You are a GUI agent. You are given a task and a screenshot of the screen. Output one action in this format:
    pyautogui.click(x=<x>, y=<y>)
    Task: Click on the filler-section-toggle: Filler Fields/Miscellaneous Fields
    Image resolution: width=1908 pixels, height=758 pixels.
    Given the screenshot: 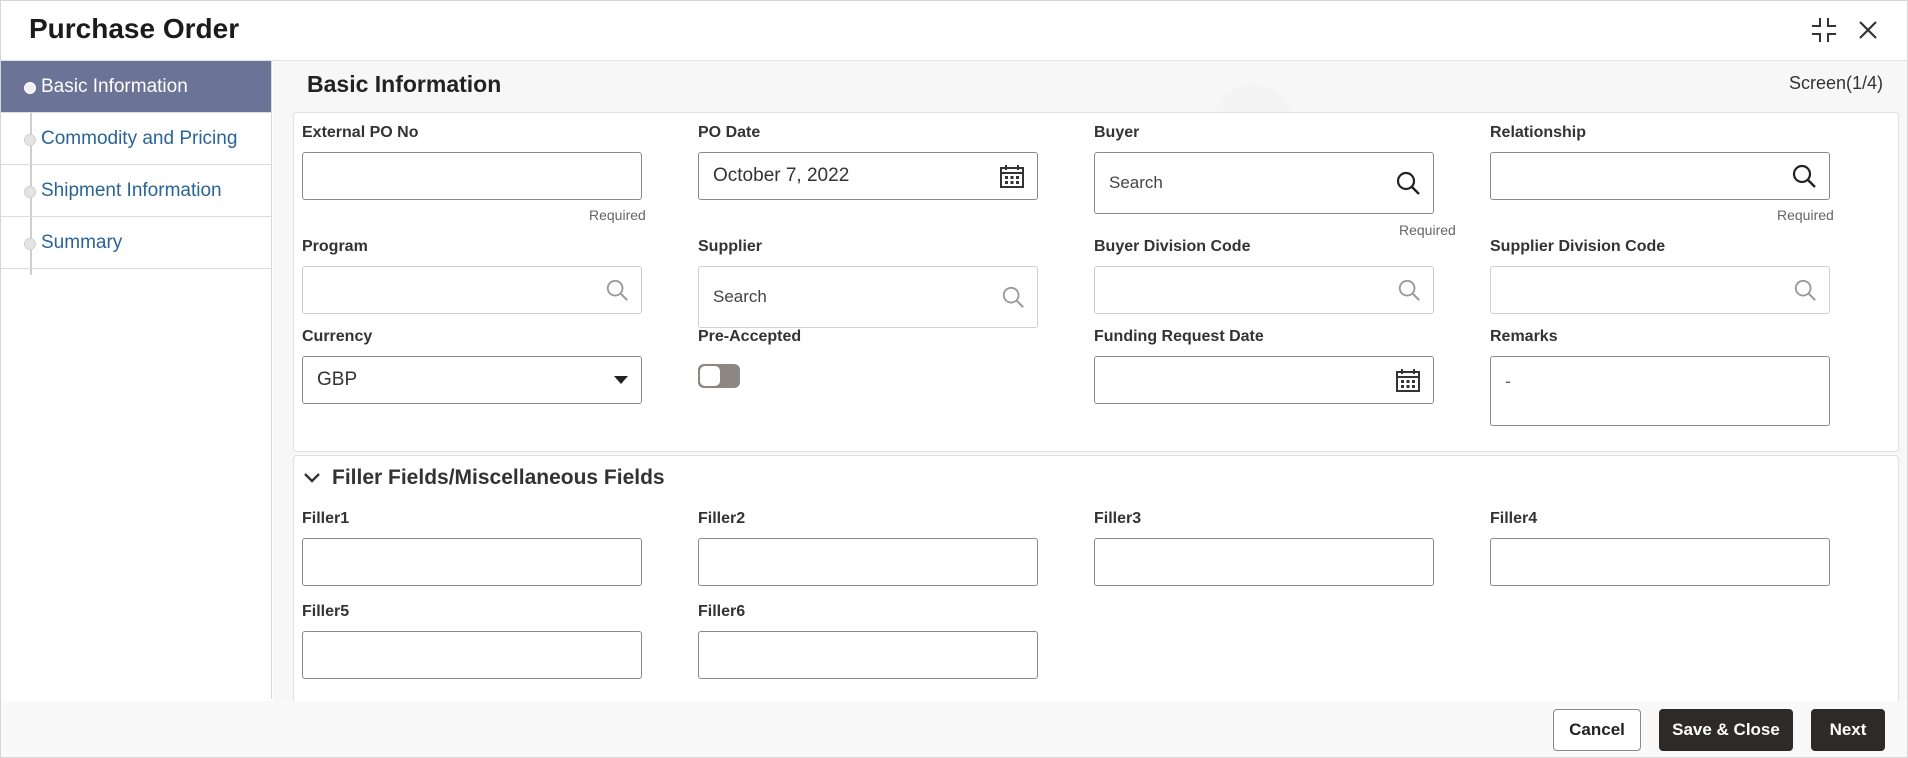 What is the action you would take?
    pyautogui.click(x=484, y=478)
    